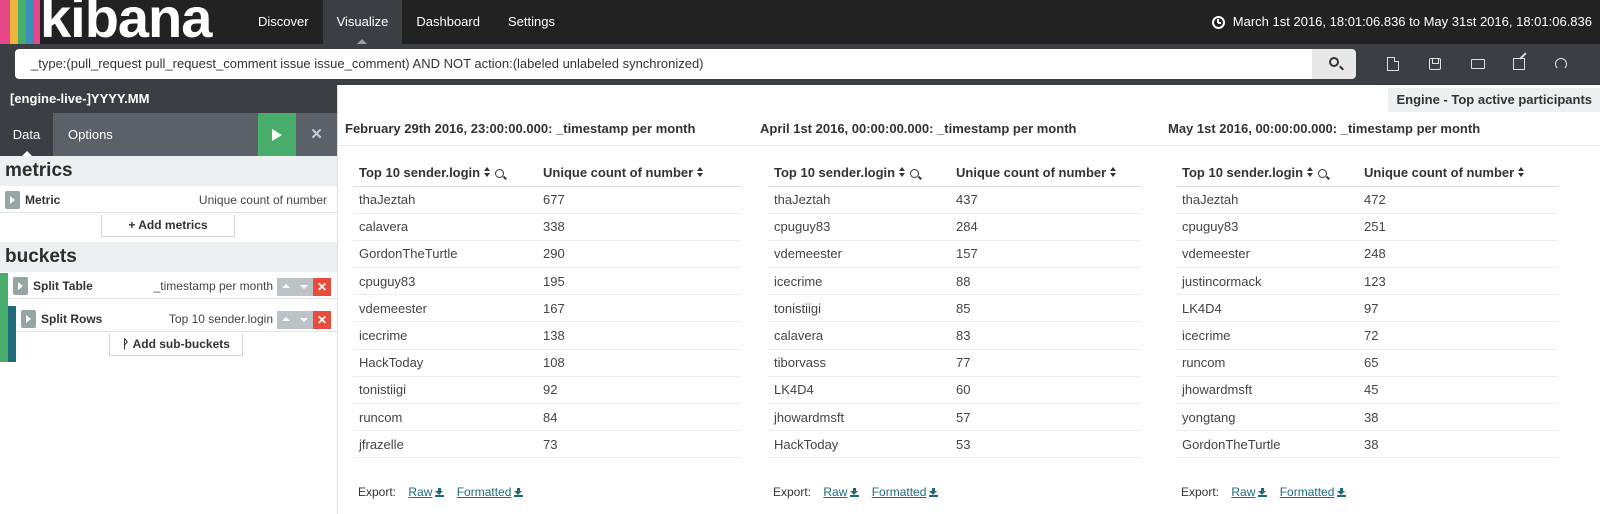 The height and width of the screenshot is (514, 1600). Describe the element at coordinates (1045, 363) in the screenshot. I see `count-cell: 77` at that location.